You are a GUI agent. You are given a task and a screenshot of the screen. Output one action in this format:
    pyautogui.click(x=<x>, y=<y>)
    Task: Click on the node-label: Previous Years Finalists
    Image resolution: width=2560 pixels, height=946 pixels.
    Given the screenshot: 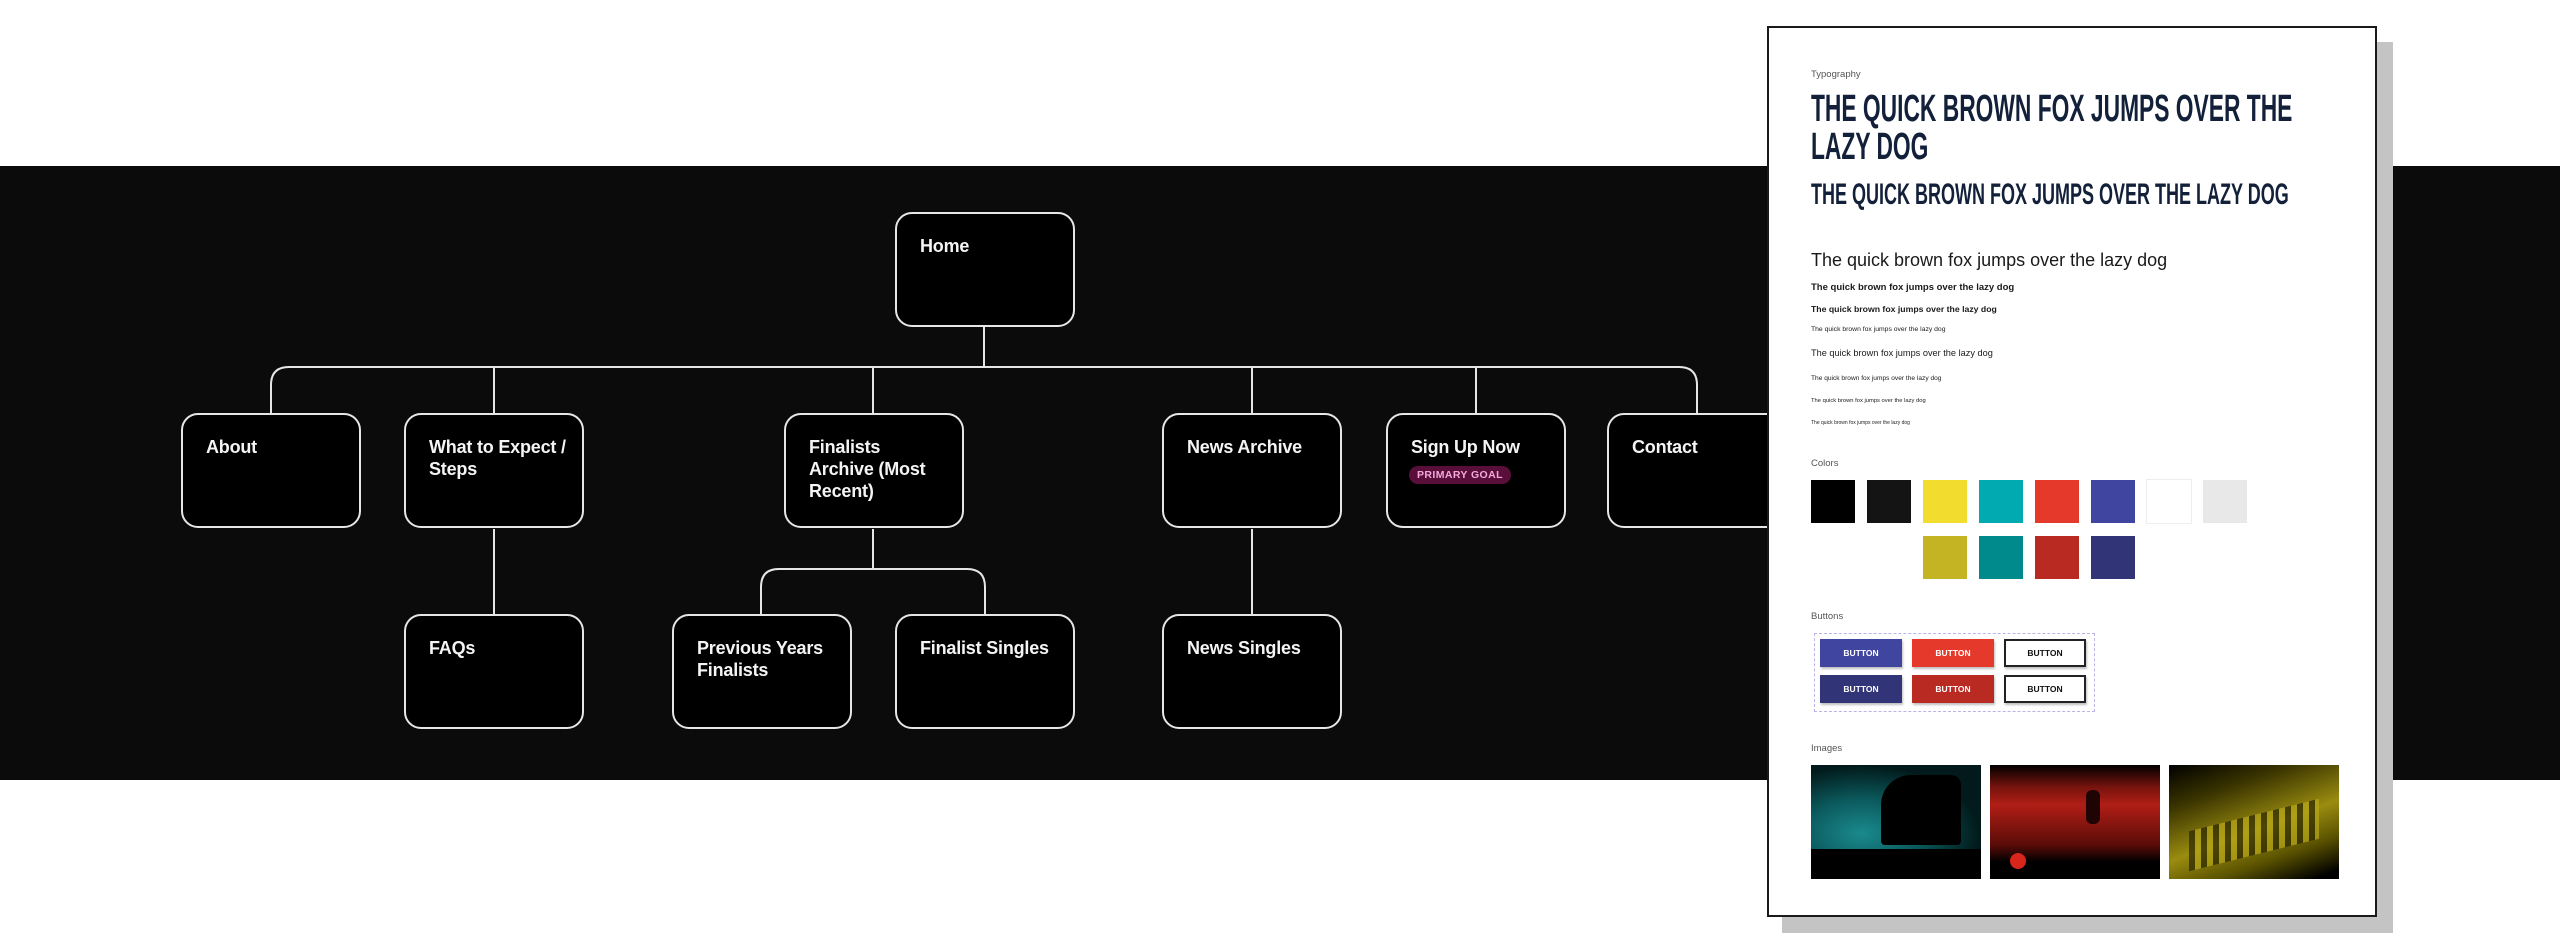 What is the action you would take?
    pyautogui.click(x=760, y=659)
    